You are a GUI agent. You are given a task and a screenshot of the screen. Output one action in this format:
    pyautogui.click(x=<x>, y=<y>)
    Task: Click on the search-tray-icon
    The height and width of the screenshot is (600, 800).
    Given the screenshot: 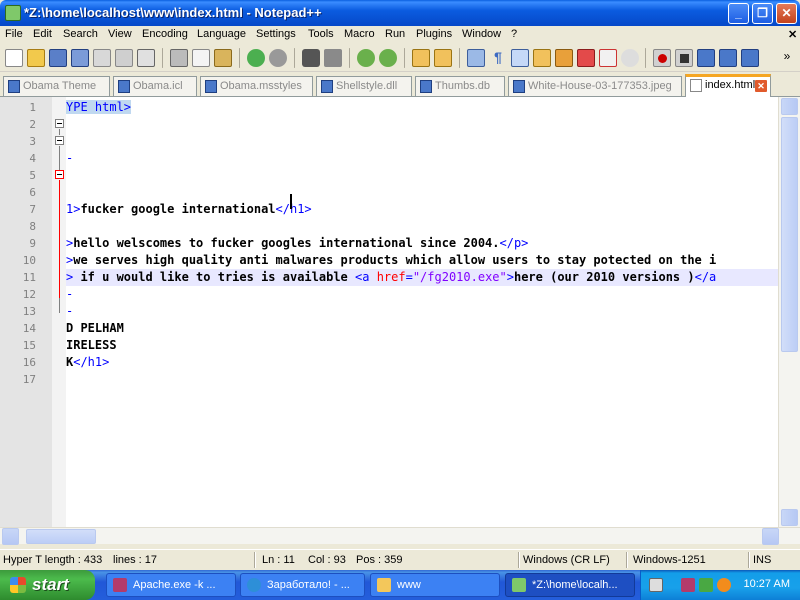 What is the action you would take?
    pyautogui.click(x=724, y=585)
    